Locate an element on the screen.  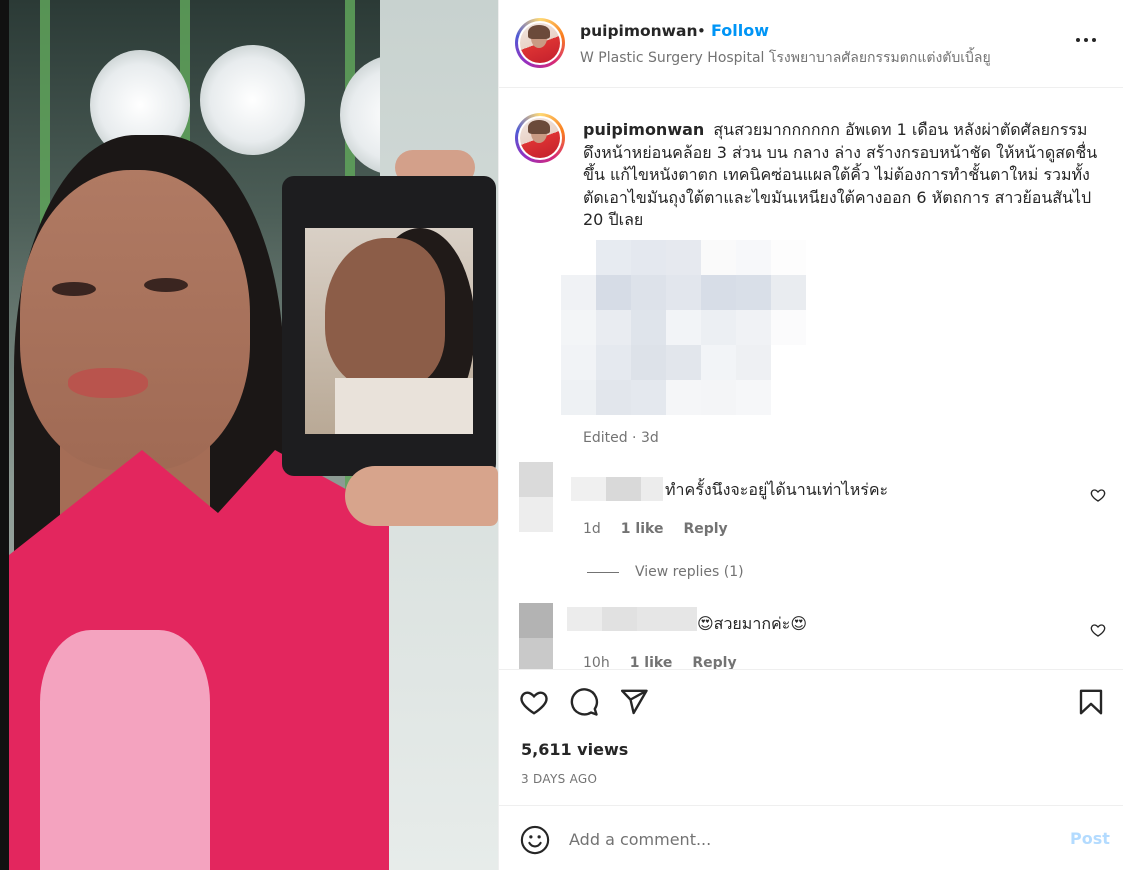
comment-meta: 1d 1 like Reply is located at coordinates (655, 529).